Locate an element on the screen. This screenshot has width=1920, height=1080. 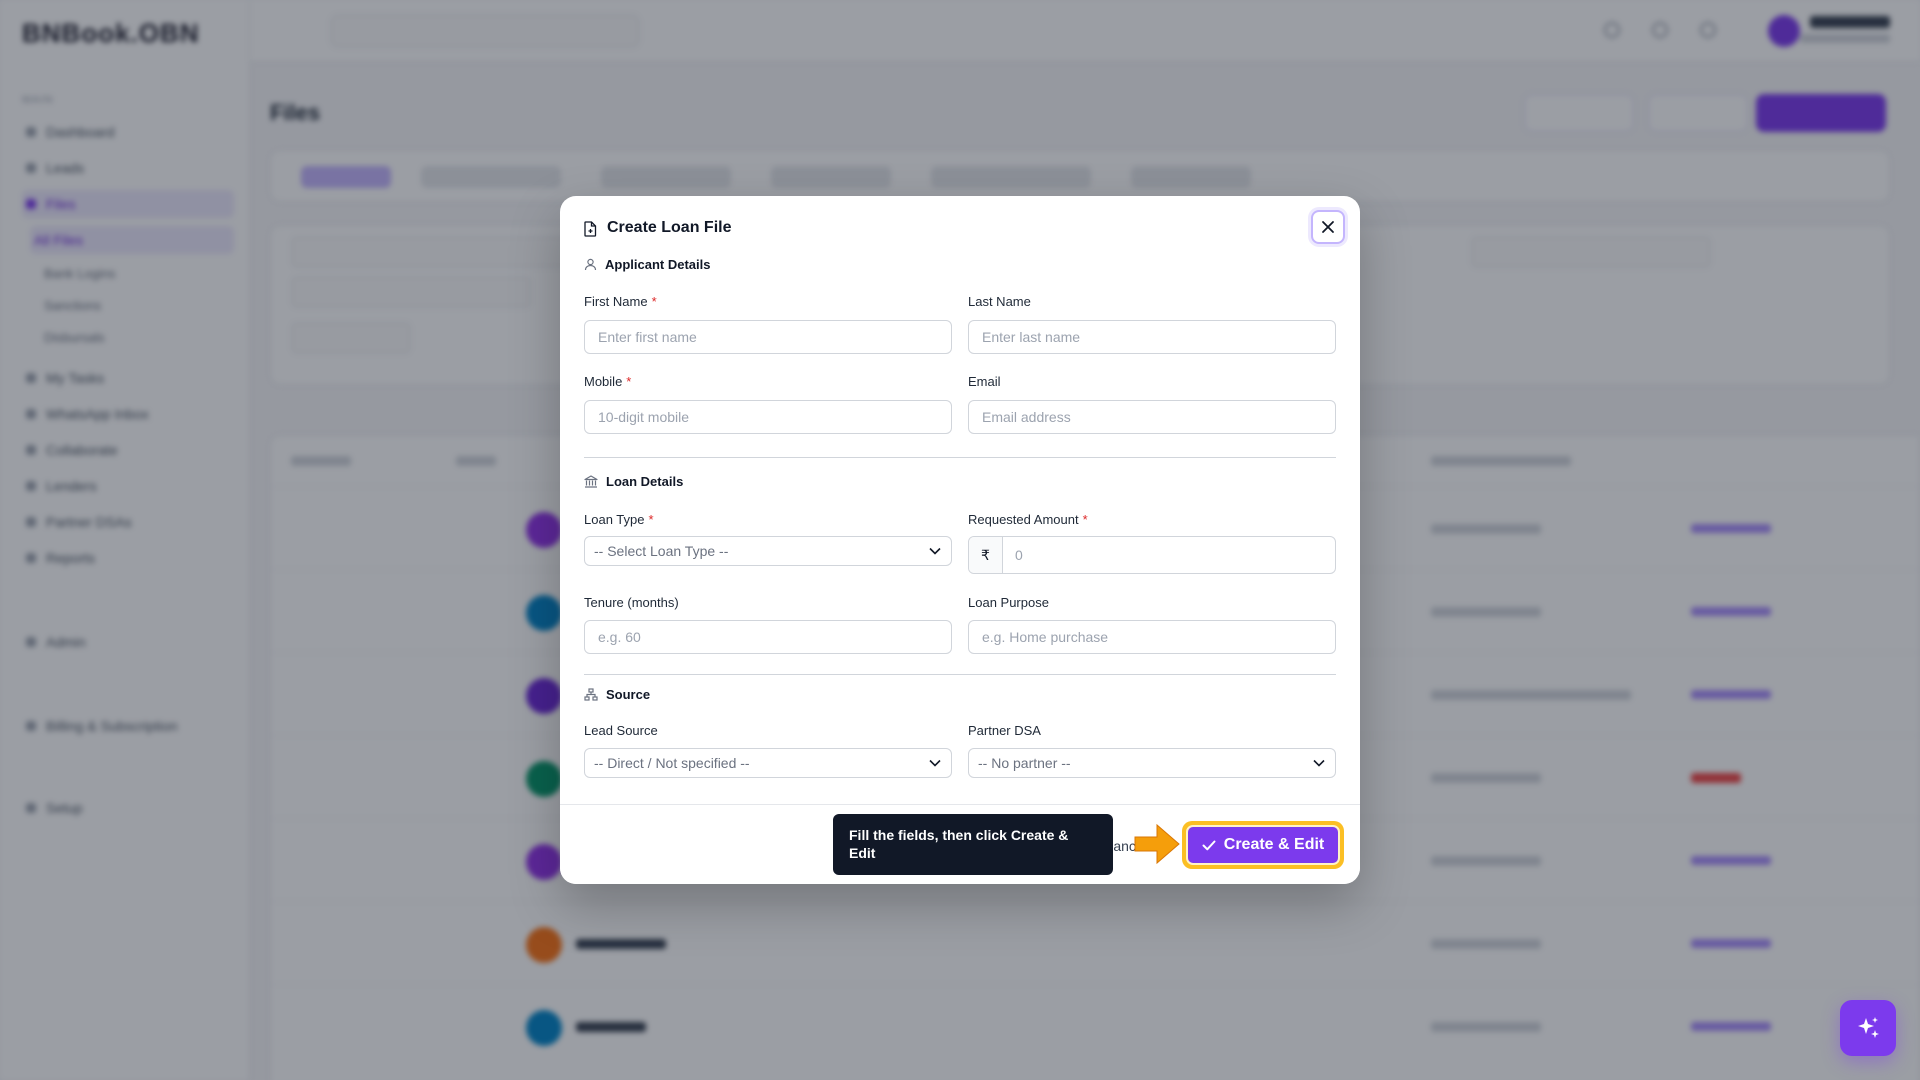
tenure-field: e.g. 60 is located at coordinates (768, 637).